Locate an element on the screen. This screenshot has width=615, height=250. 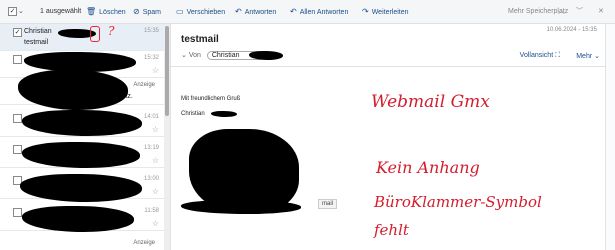
reply-icon: ↶ is located at coordinates (238, 11).